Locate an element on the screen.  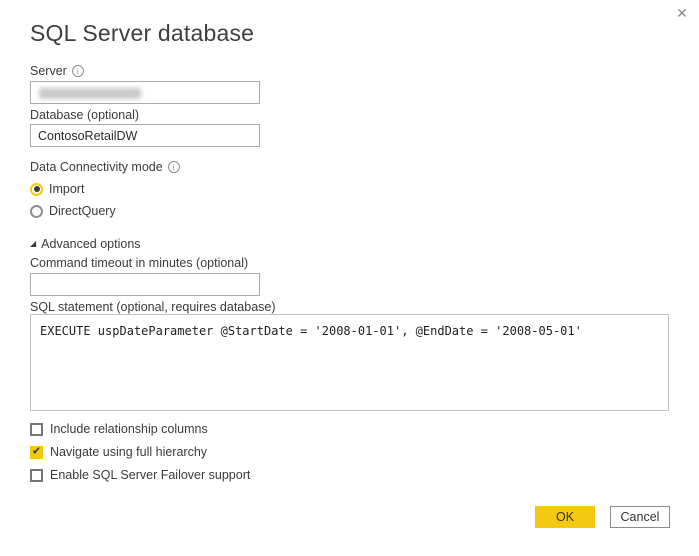
cancel-button: Cancel is located at coordinates (640, 517).